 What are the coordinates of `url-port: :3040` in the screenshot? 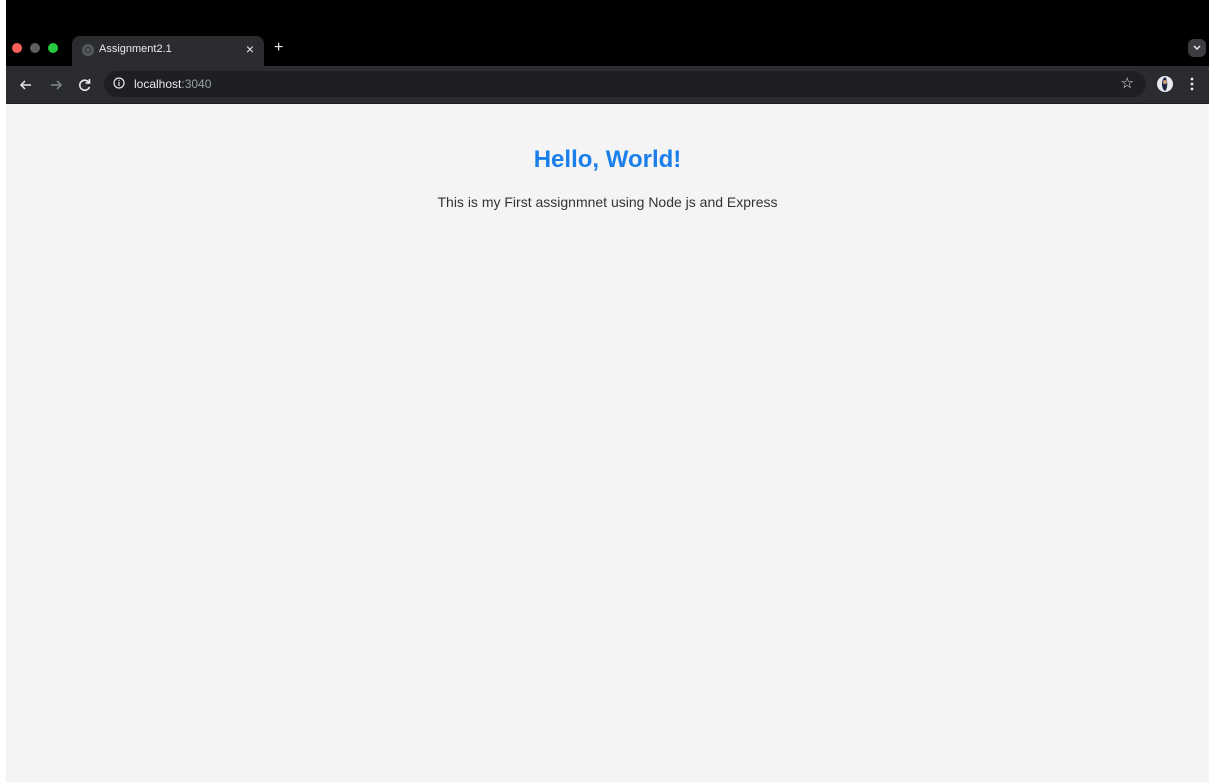 It's located at (196, 84).